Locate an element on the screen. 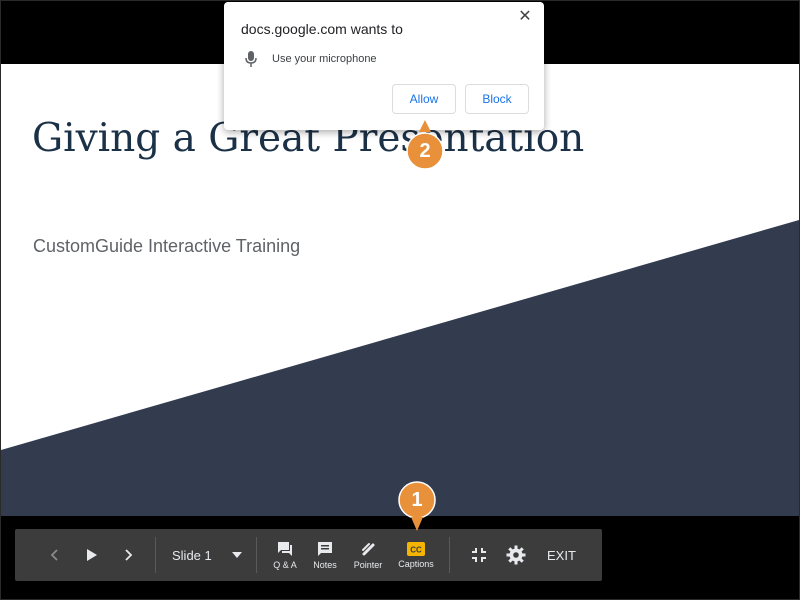 This screenshot has height=600, width=800. callout-step-2: 2 is located at coordinates (425, 145).